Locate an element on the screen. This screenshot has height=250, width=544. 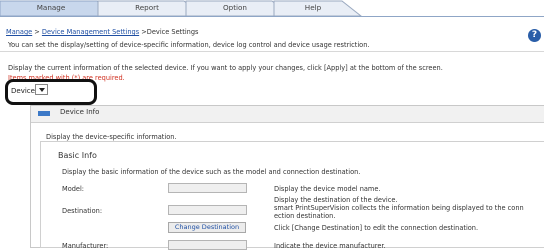
divider is located at coordinates (272, 51).